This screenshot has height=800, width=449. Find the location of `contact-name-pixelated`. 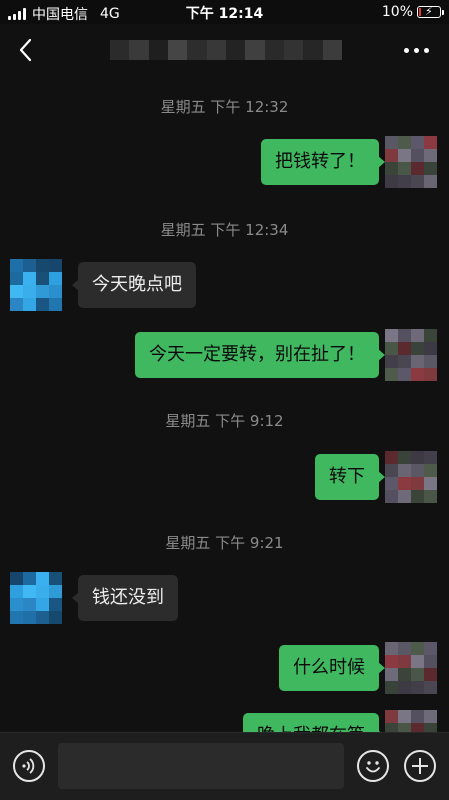

contact-name-pixelated is located at coordinates (226, 50).